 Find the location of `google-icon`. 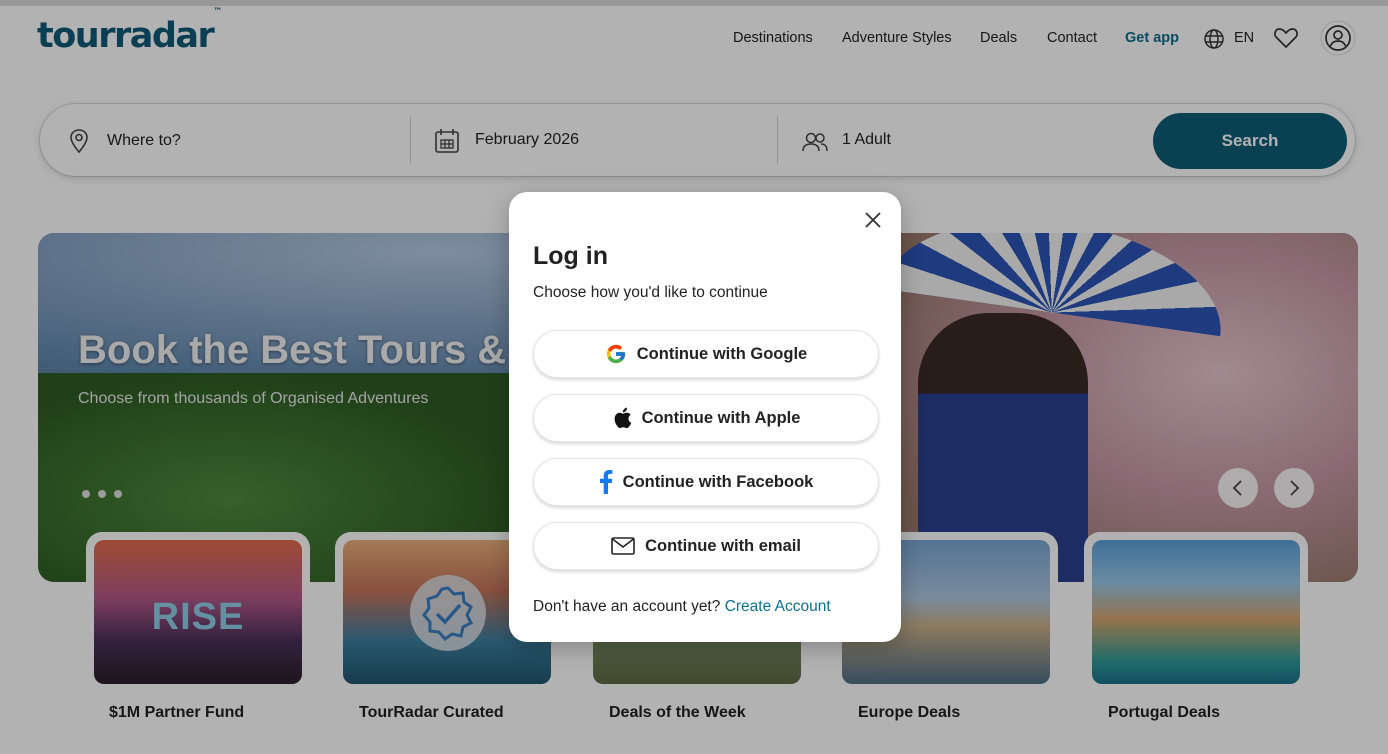

google-icon is located at coordinates (615, 354).